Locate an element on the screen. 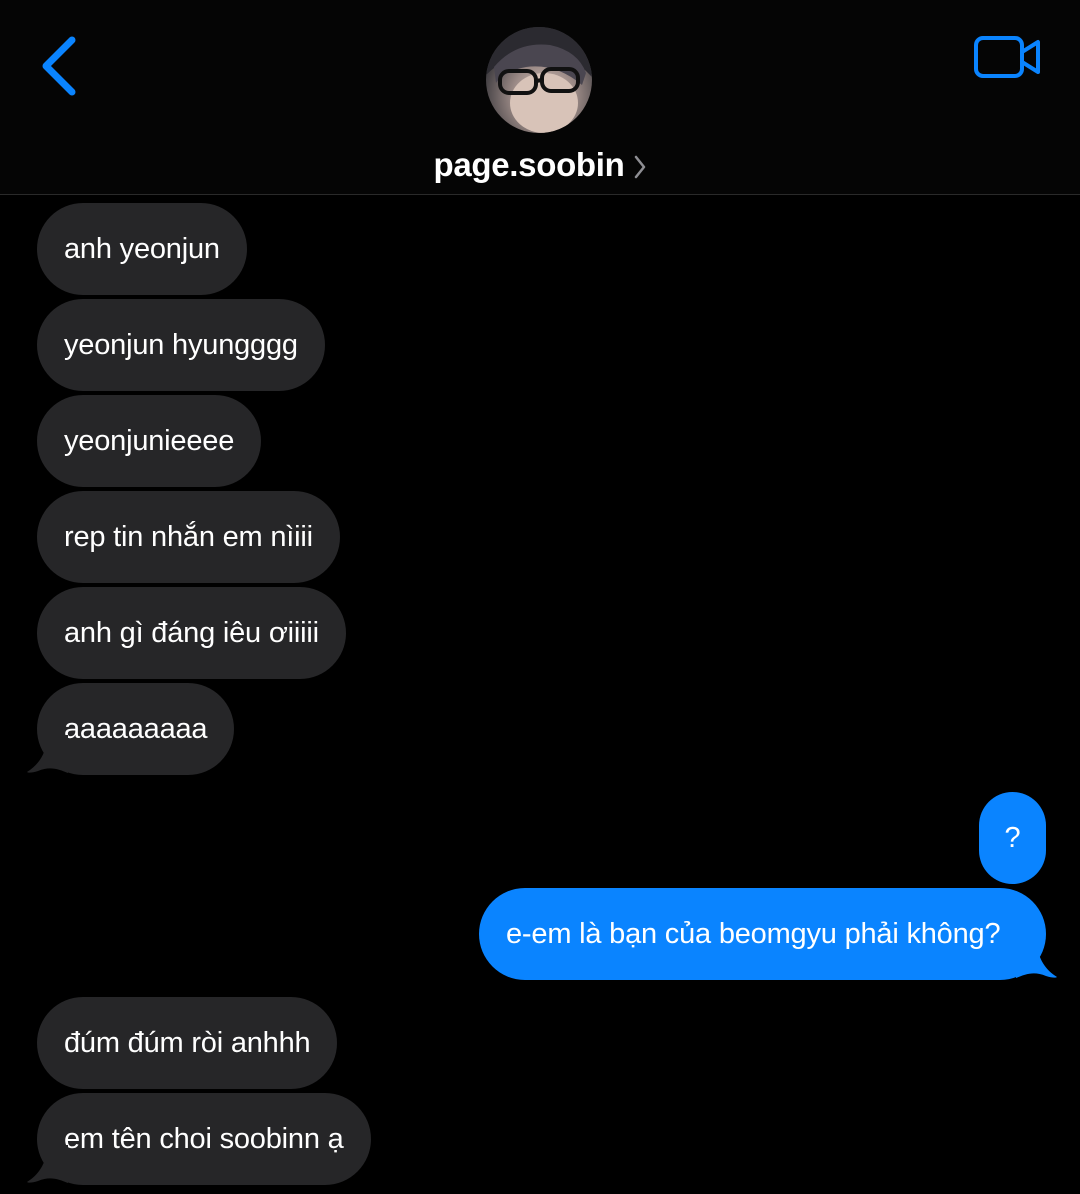 This screenshot has width=1080, height=1194. contact-name-link: page.soobin is located at coordinates (540, 165).